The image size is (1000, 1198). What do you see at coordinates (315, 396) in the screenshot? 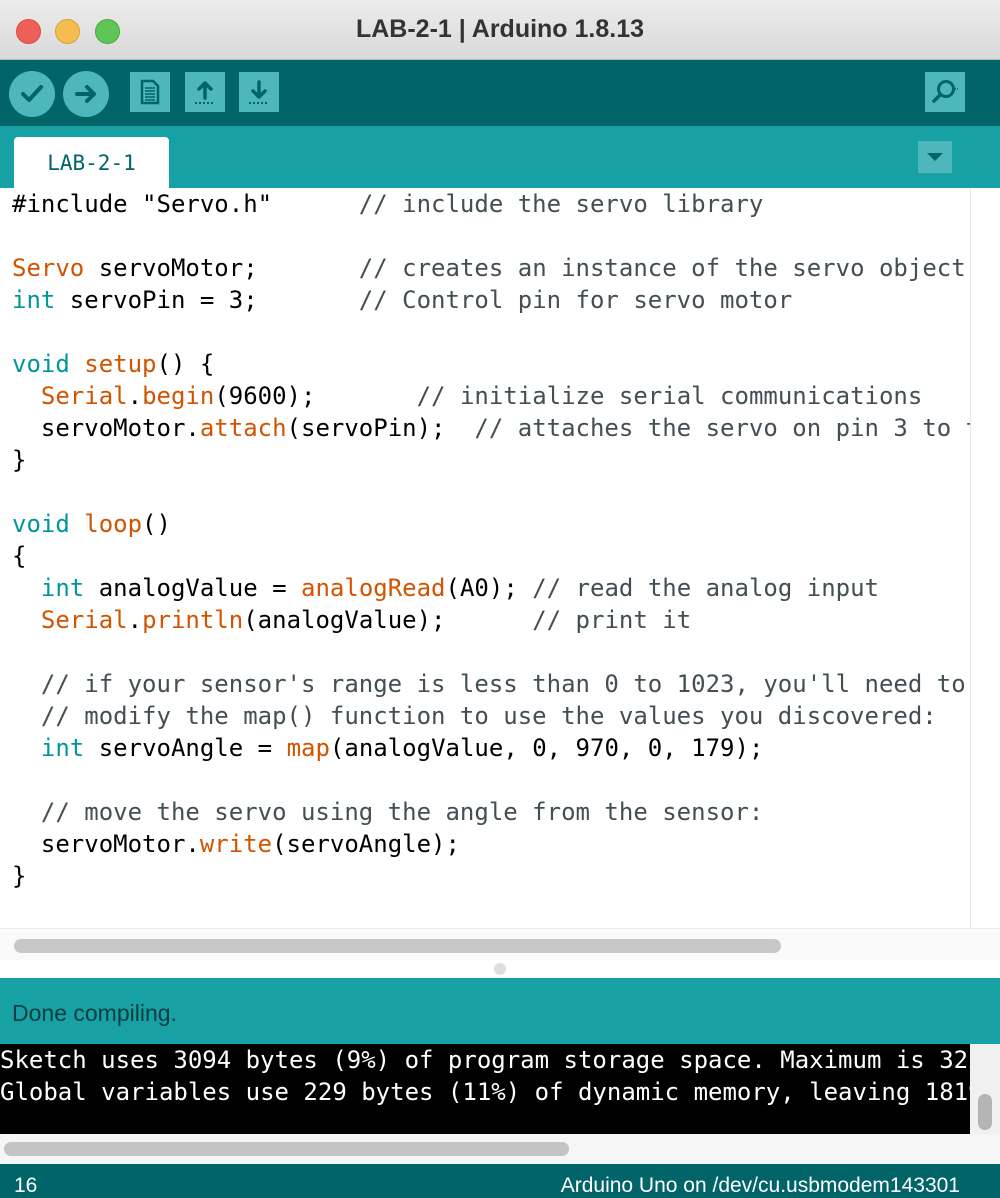
I see `code-token: (9600);` at bounding box center [315, 396].